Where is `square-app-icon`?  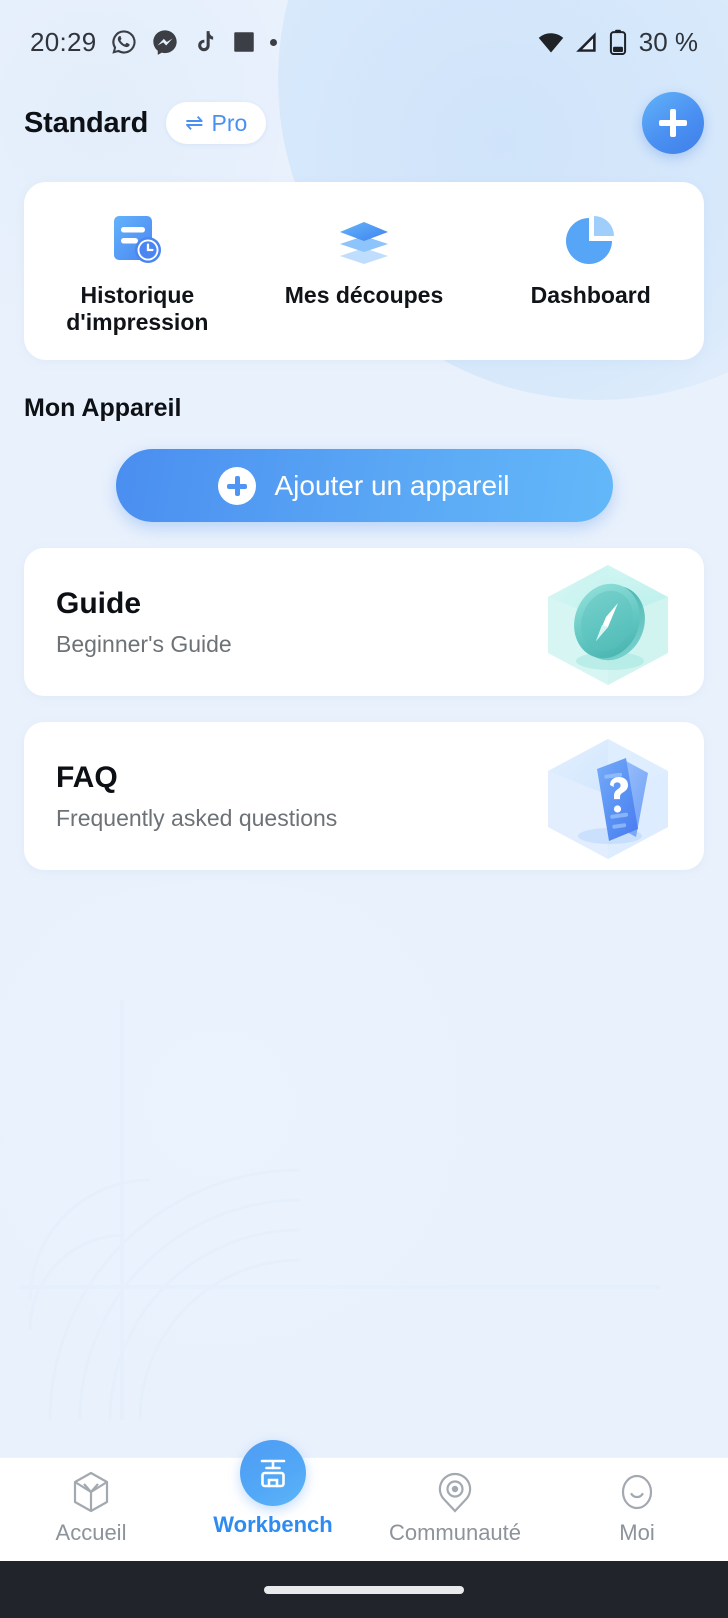 square-app-icon is located at coordinates (243, 42).